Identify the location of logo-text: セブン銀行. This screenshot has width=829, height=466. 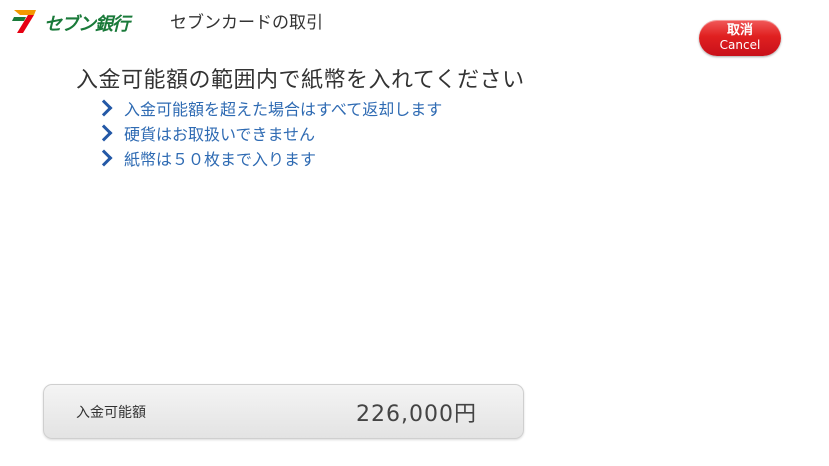
(87, 24).